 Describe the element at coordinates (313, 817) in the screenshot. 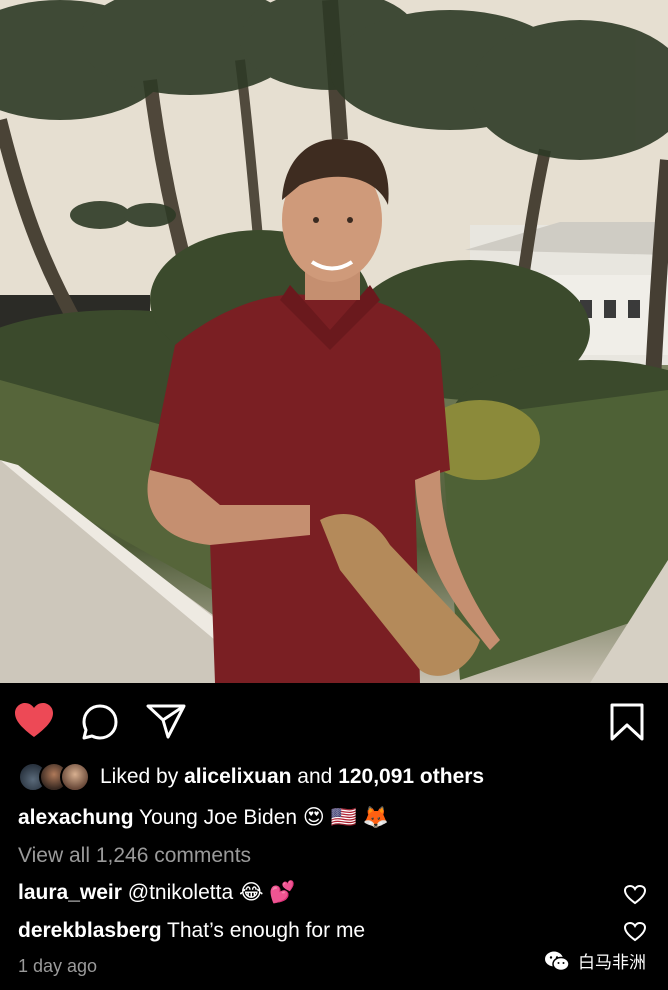

I see `caption-emoji-heart-eyes: 😍` at that location.